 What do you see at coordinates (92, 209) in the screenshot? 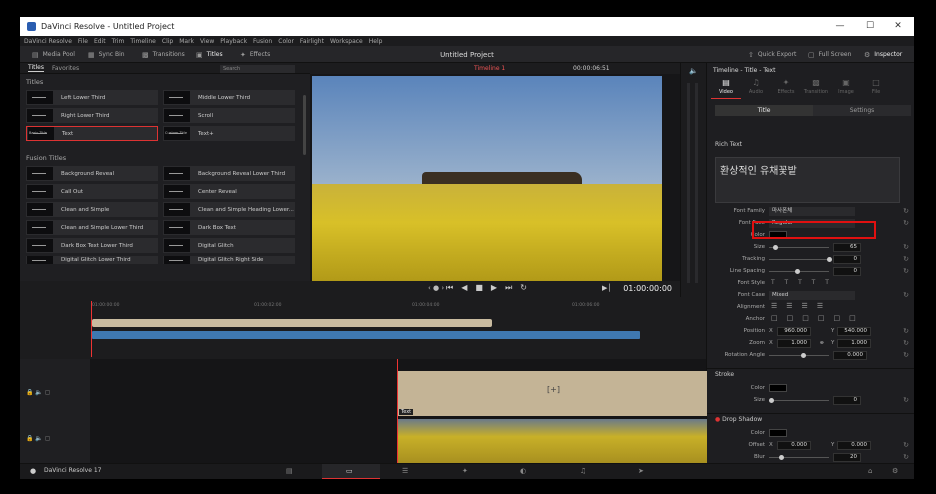
I see `fusion-title-item: Clean and Simple` at bounding box center [92, 209].